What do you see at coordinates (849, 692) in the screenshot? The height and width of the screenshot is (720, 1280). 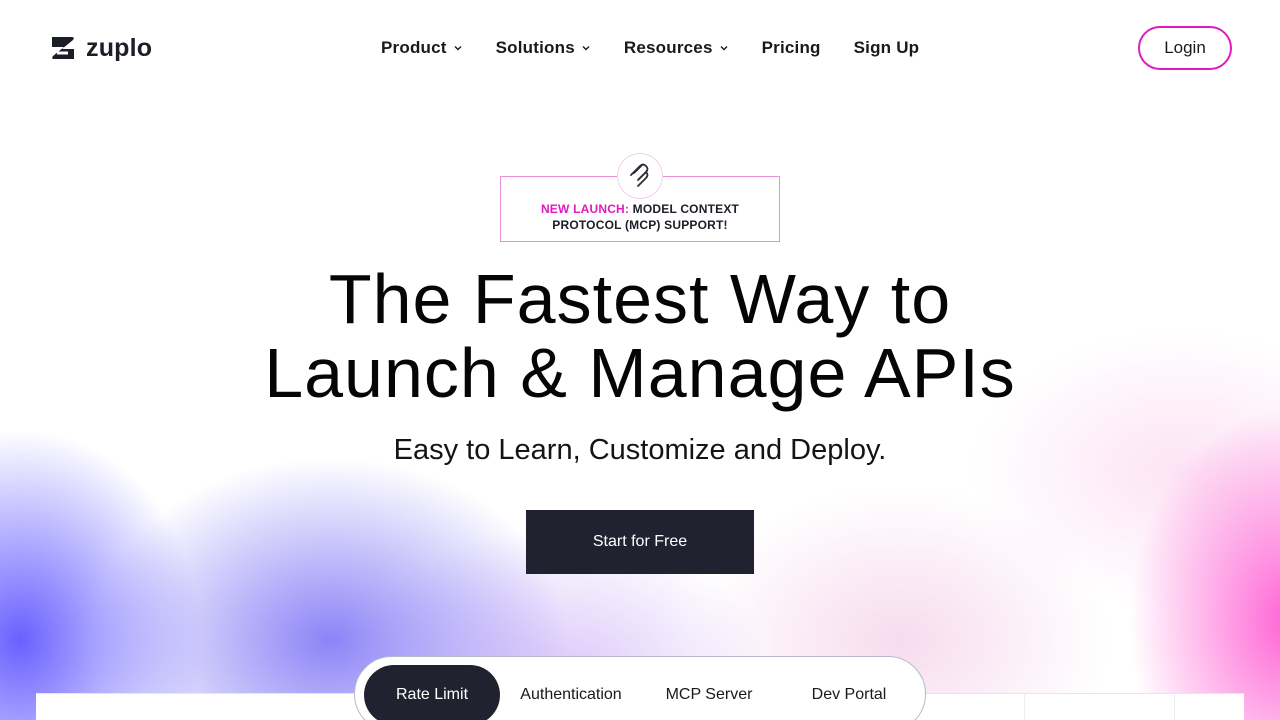 I see `tab-dev-portal: Dev Portal` at bounding box center [849, 692].